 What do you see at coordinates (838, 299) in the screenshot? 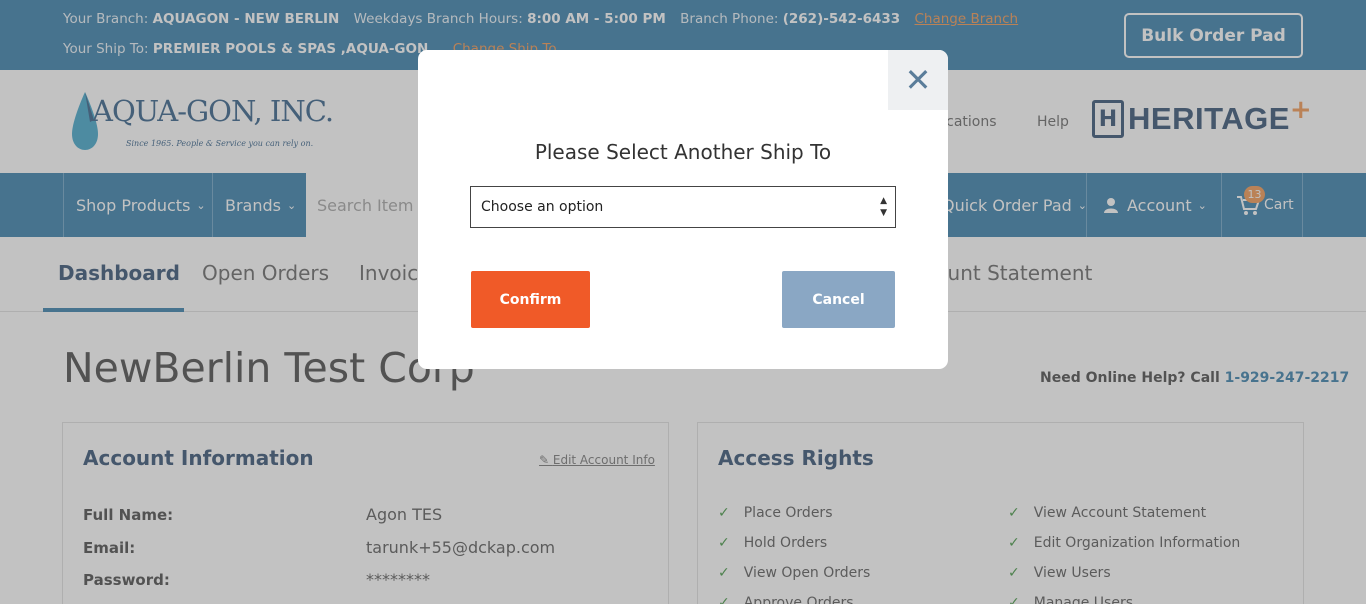
I see `cancel-button: Cancel` at bounding box center [838, 299].